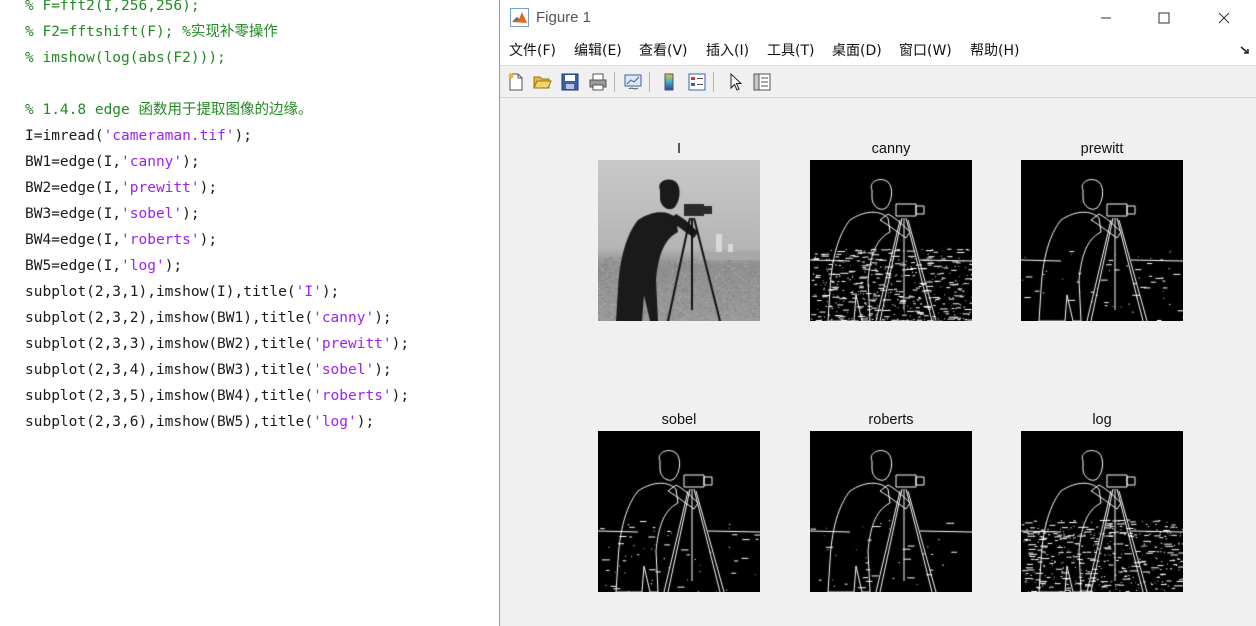  What do you see at coordinates (1102, 240) in the screenshot?
I see `prewitt-edge-image` at bounding box center [1102, 240].